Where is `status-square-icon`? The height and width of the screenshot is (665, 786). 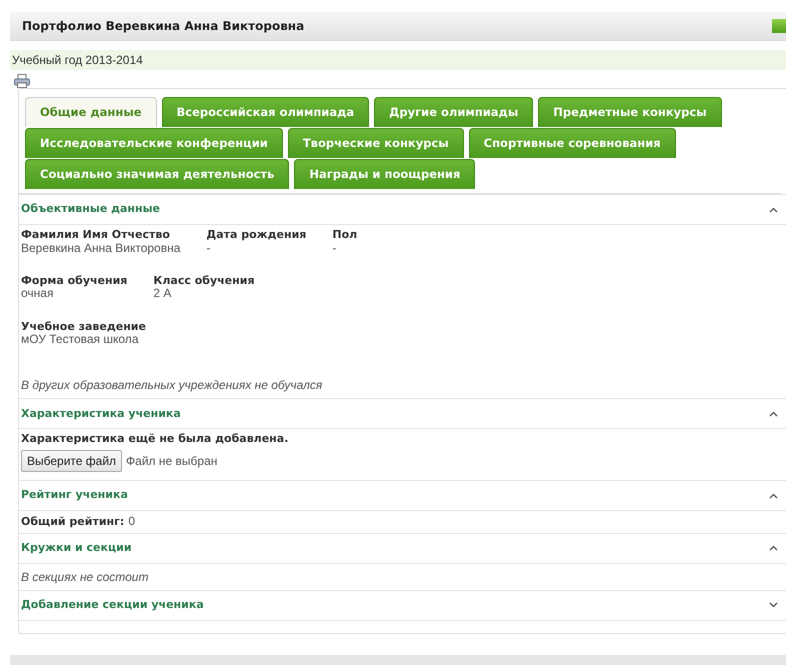 status-square-icon is located at coordinates (779, 26).